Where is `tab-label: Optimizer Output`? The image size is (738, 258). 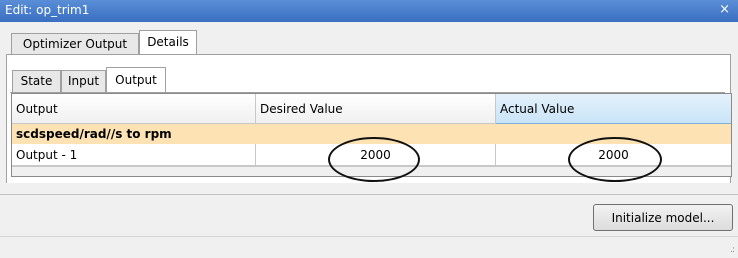
tab-label: Optimizer Output is located at coordinates (75, 44).